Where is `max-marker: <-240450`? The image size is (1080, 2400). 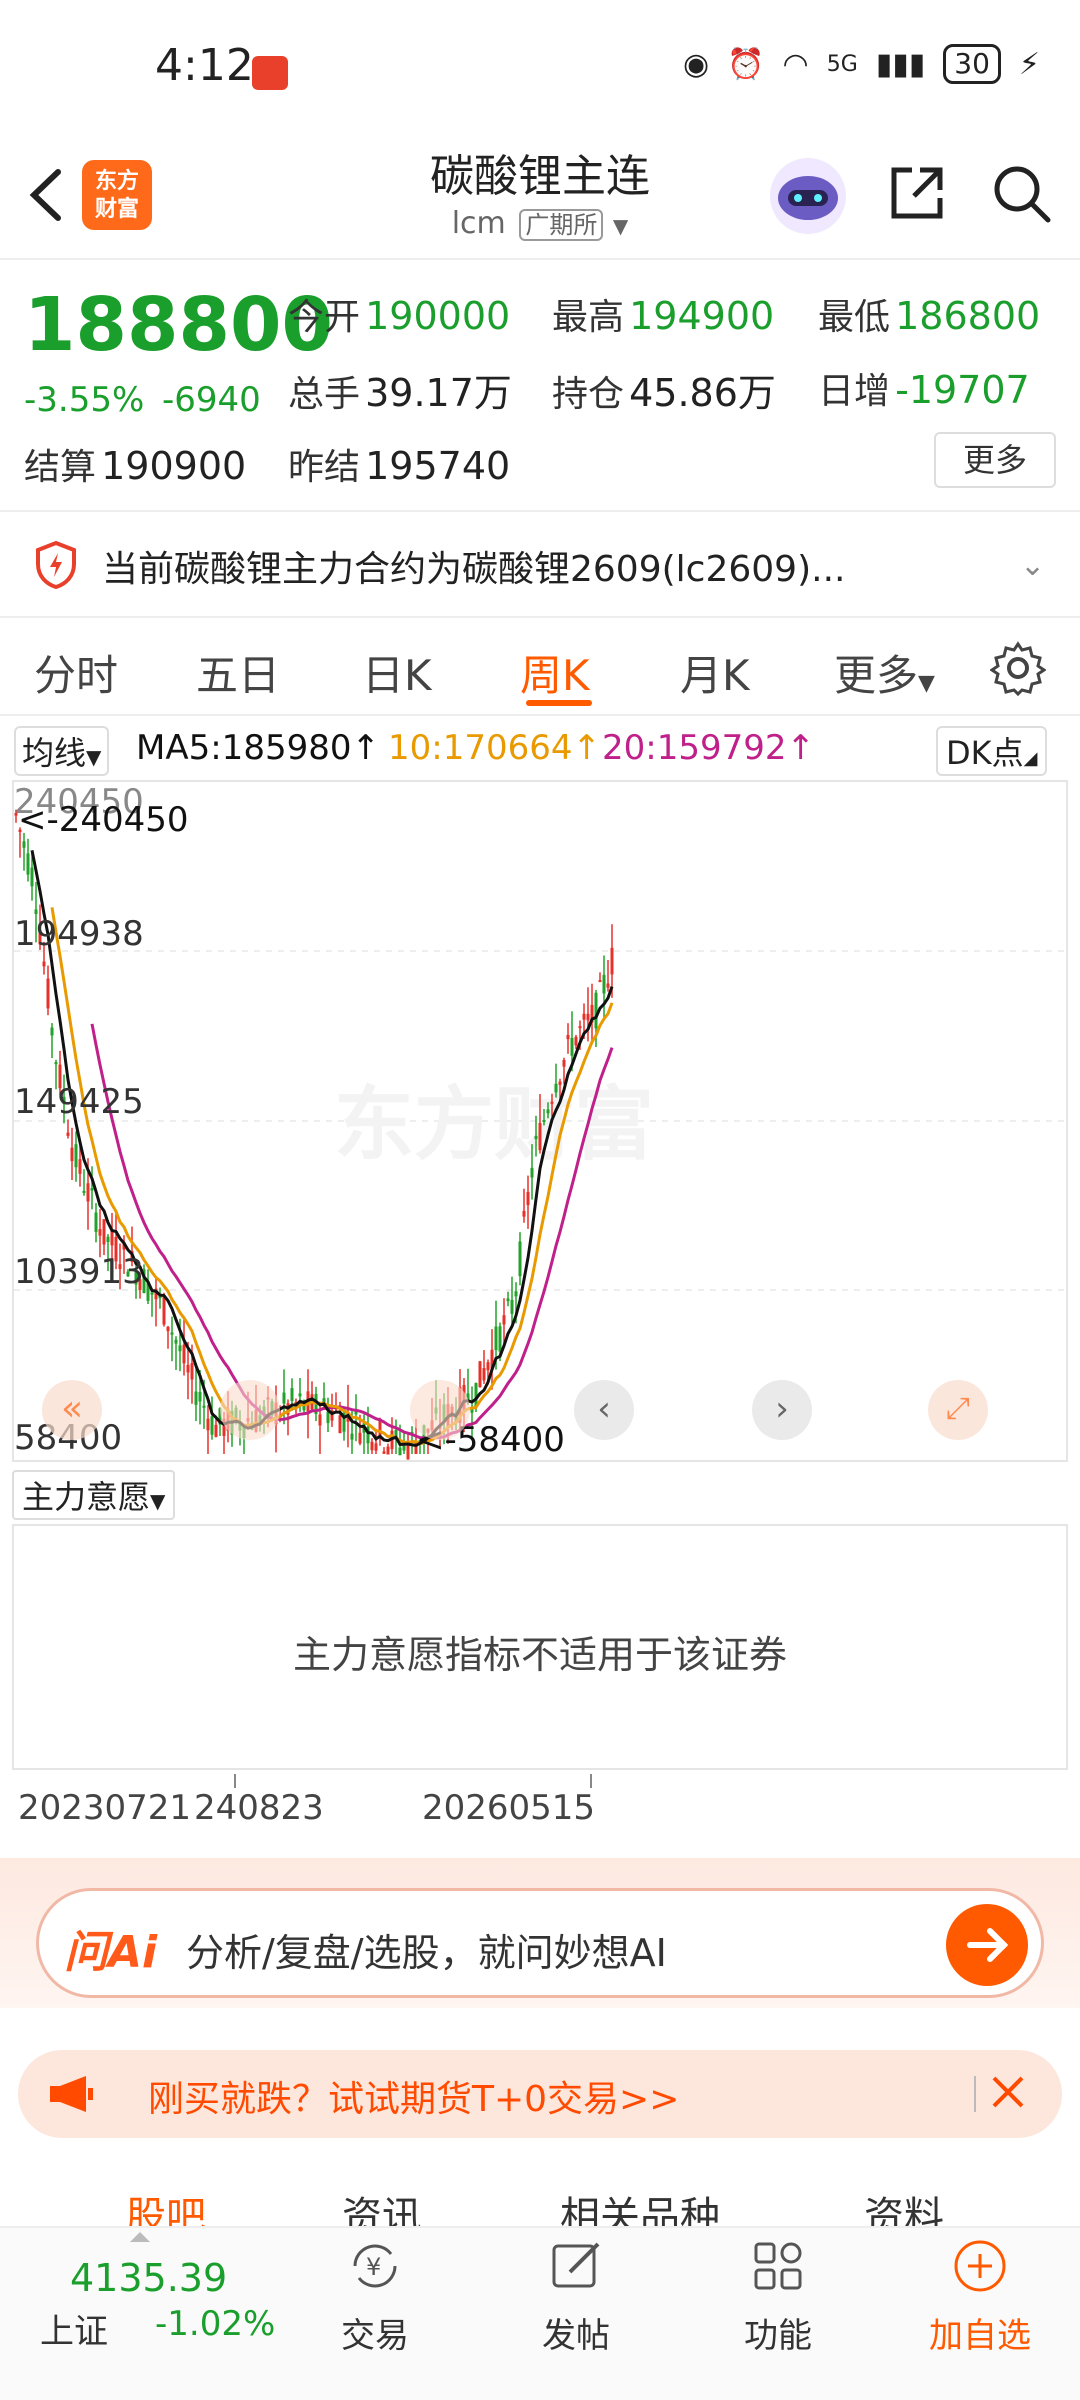 max-marker: <-240450 is located at coordinates (103, 820).